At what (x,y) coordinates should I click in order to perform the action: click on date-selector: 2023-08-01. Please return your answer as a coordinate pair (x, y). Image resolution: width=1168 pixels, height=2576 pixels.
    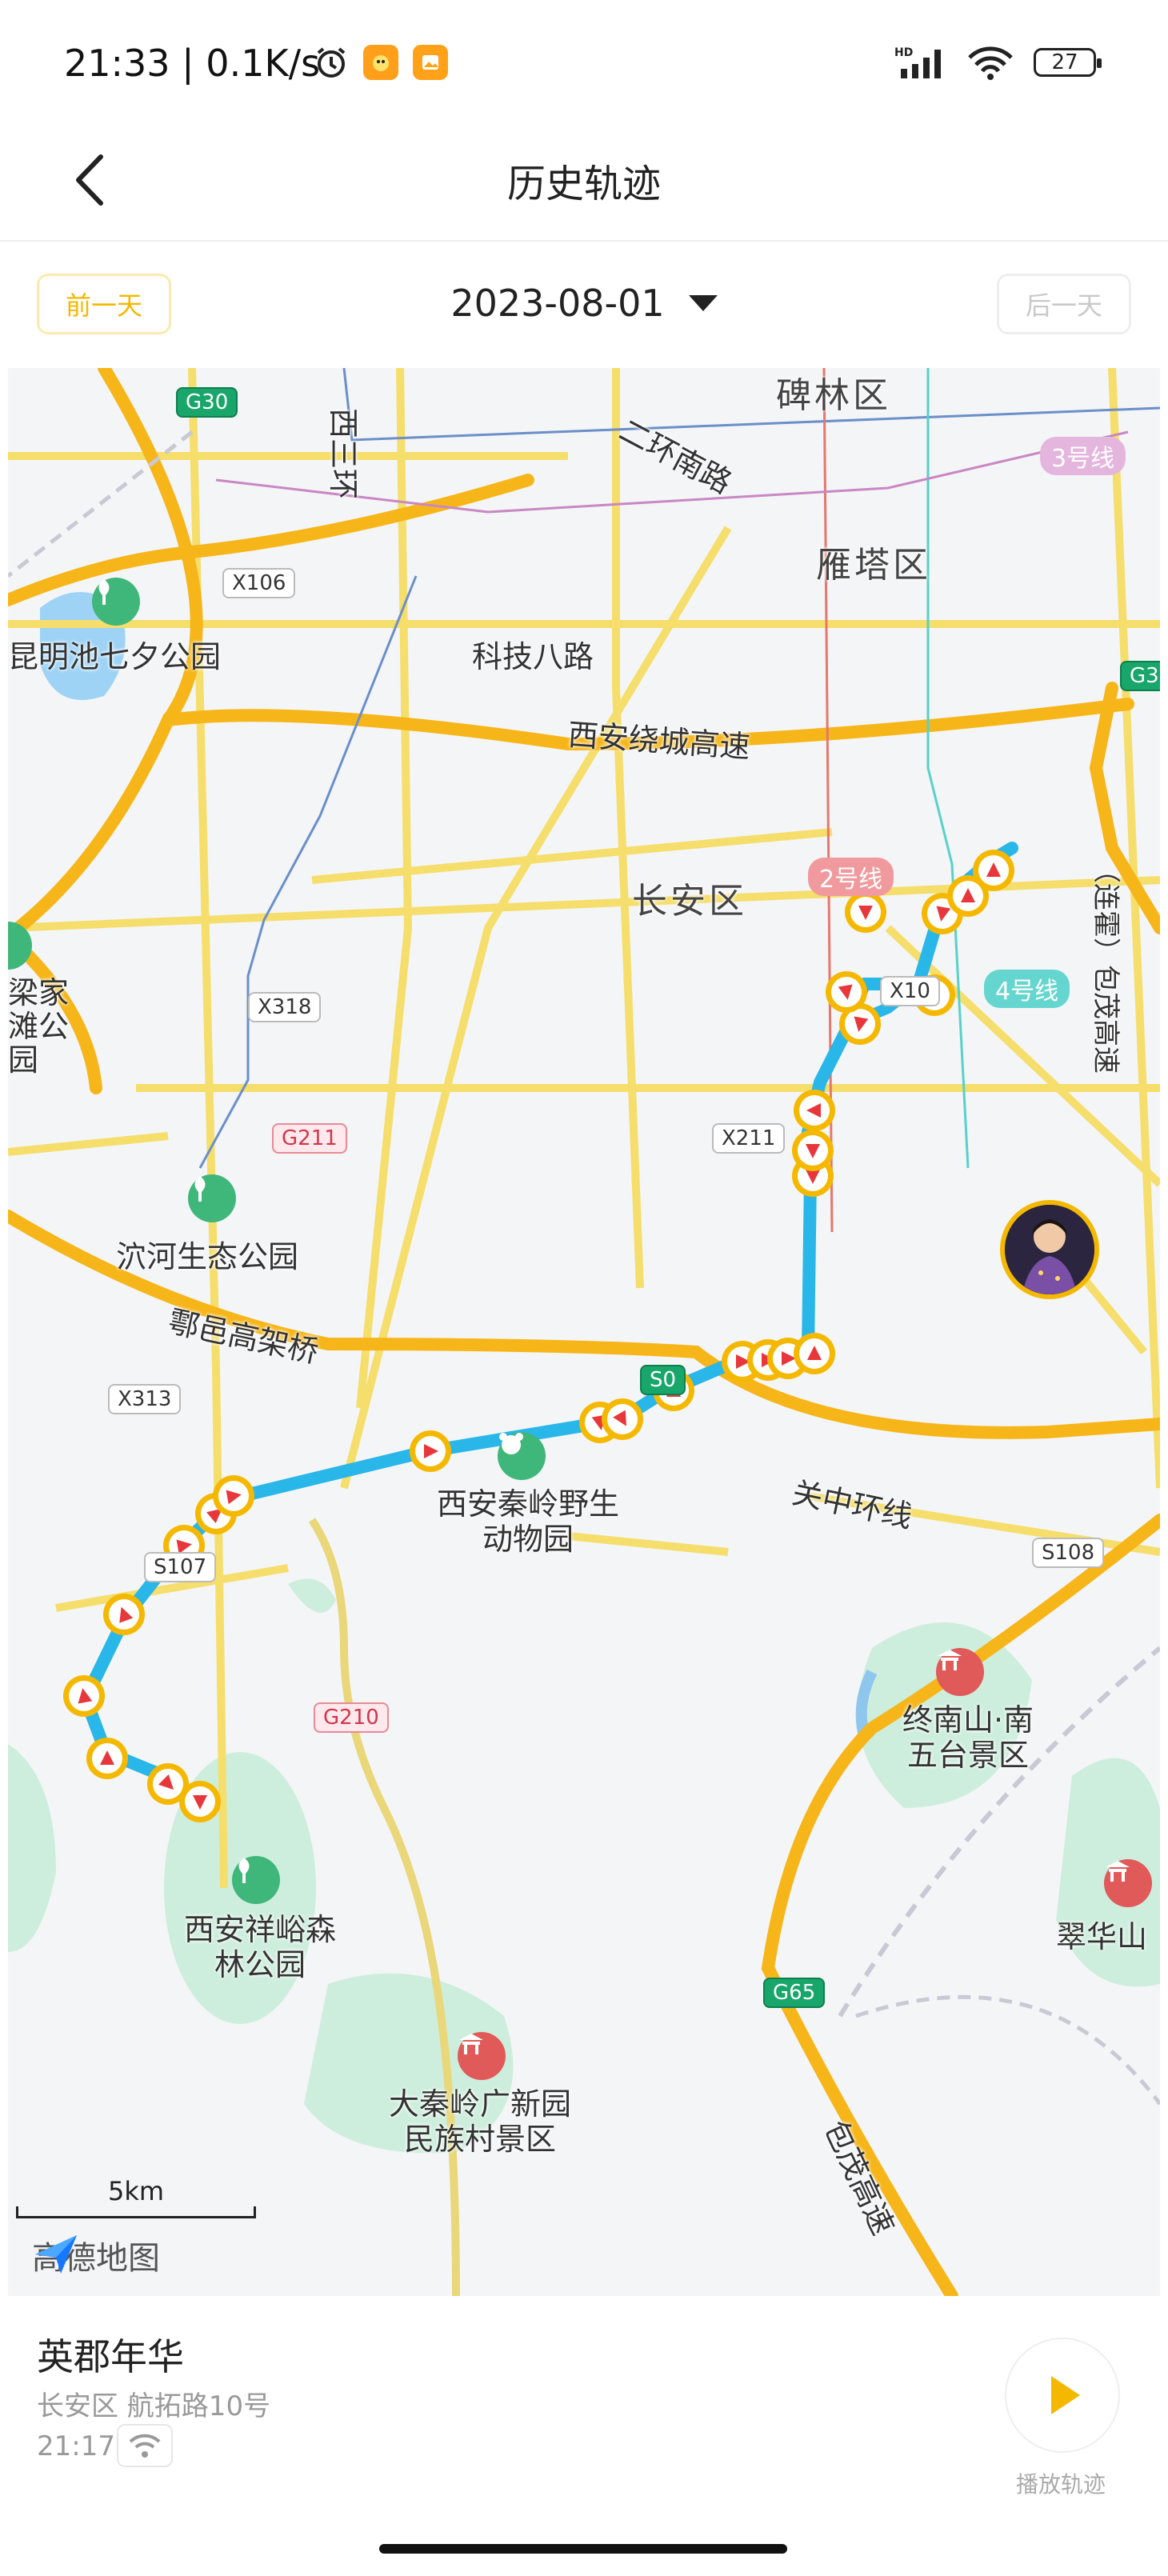
    Looking at the image, I should click on (584, 303).